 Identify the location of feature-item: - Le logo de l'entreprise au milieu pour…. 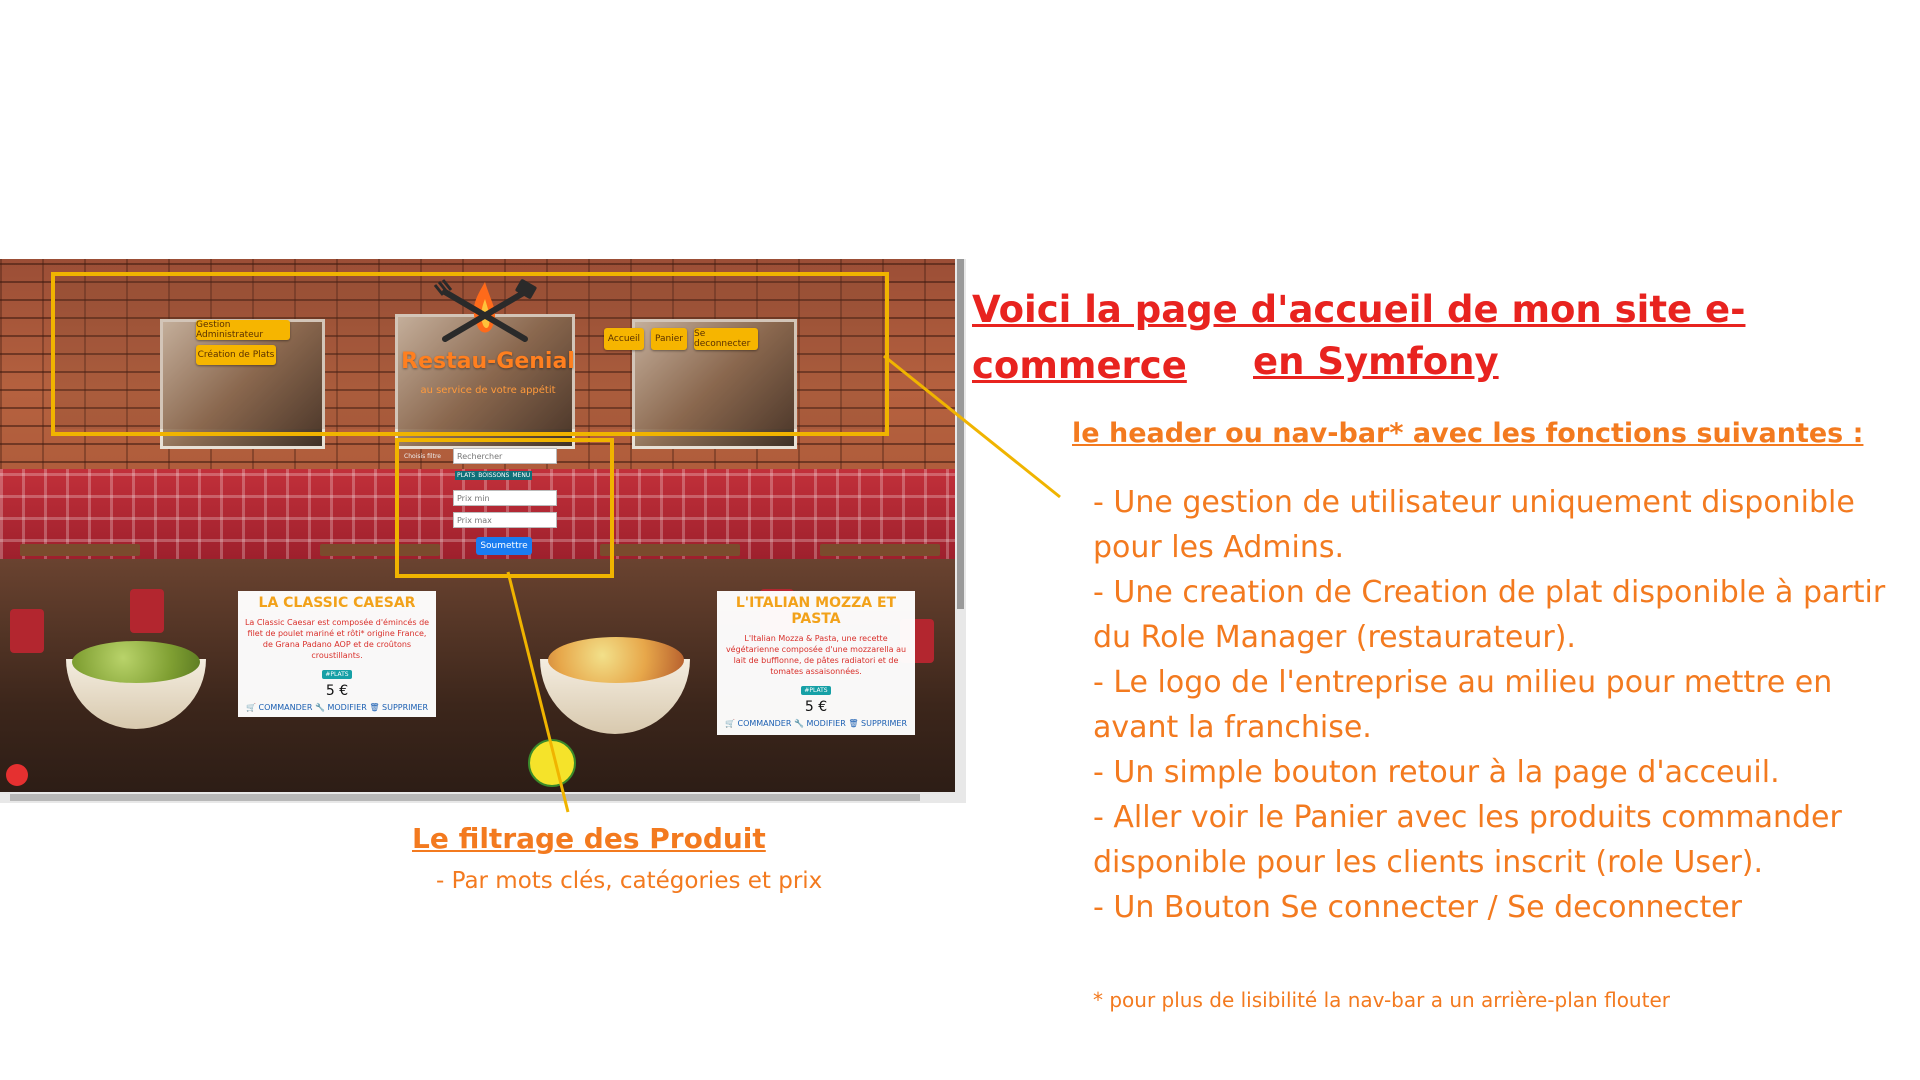
(1463, 705).